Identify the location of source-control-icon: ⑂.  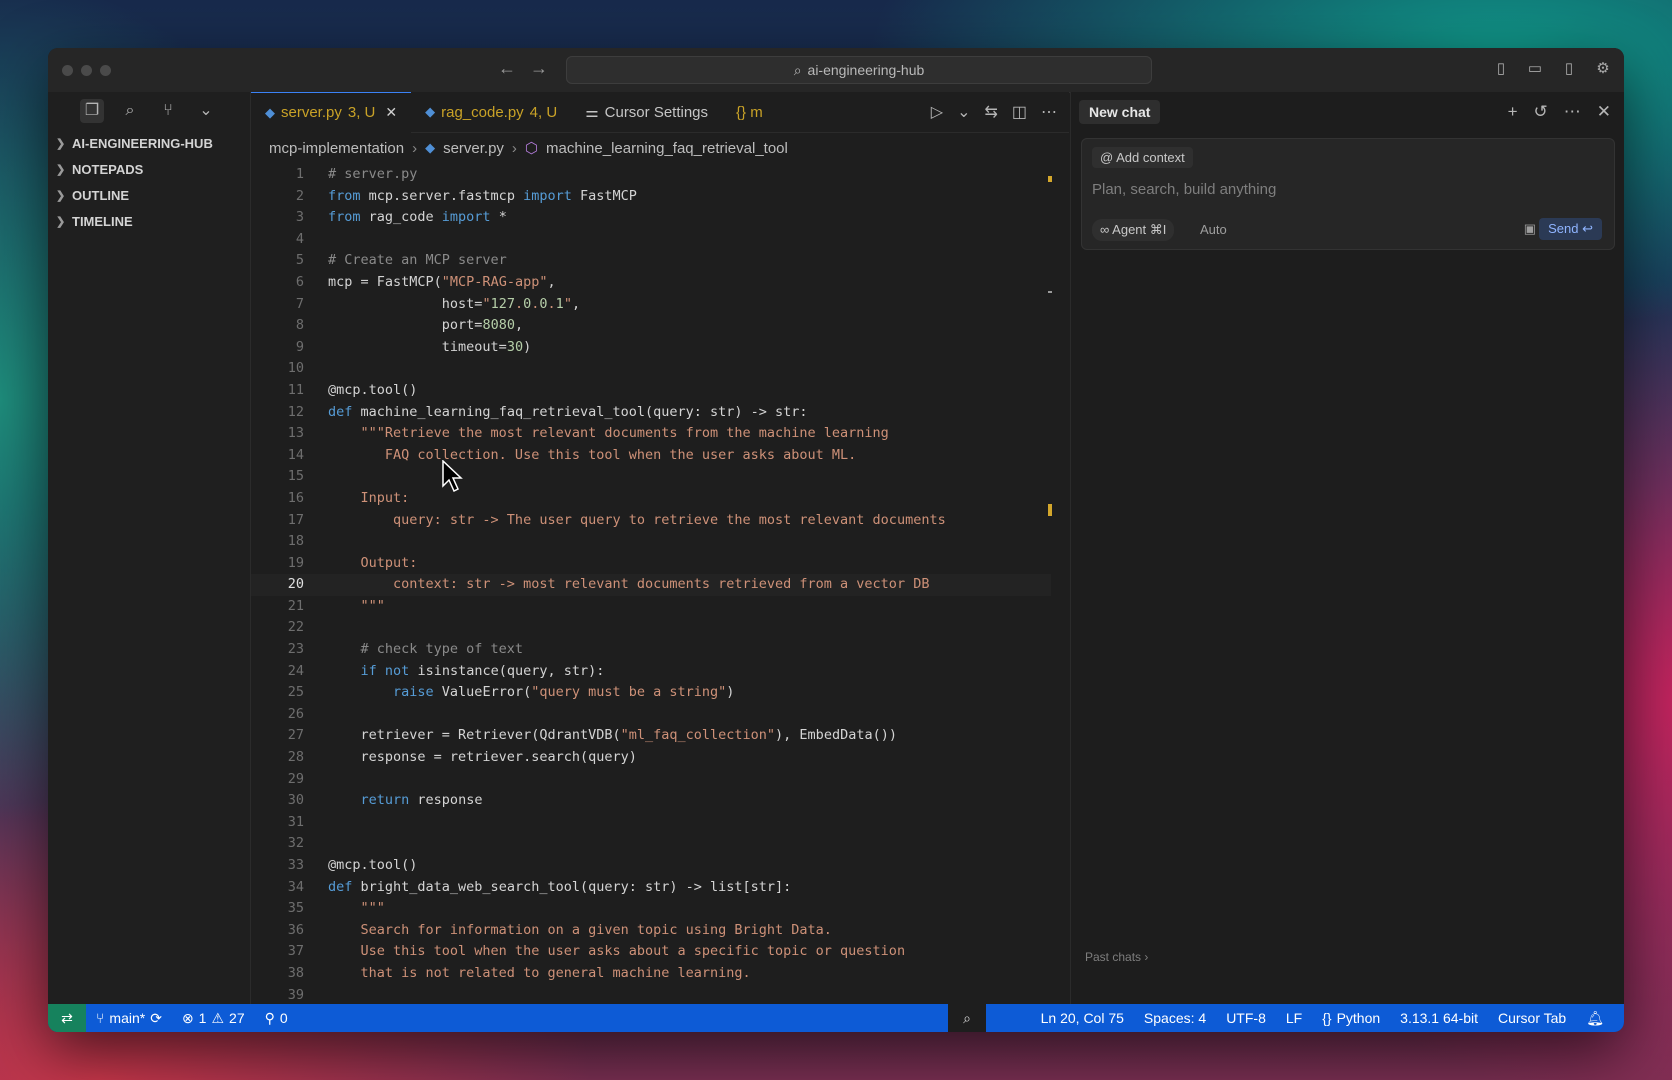
(168, 111).